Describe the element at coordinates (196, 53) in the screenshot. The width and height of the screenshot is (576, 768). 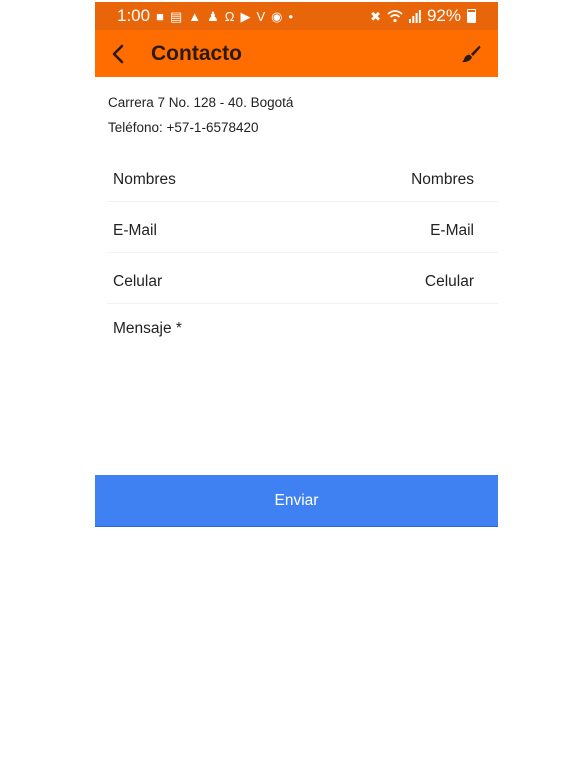
I see `page-title: Contacto` at that location.